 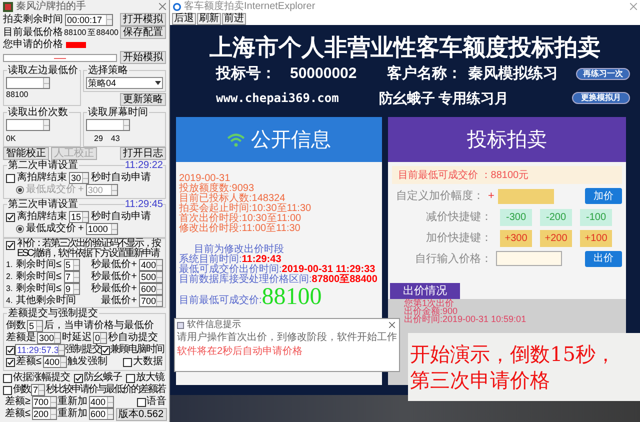 I want to click on reading-text: 43, so click(x=115, y=139).